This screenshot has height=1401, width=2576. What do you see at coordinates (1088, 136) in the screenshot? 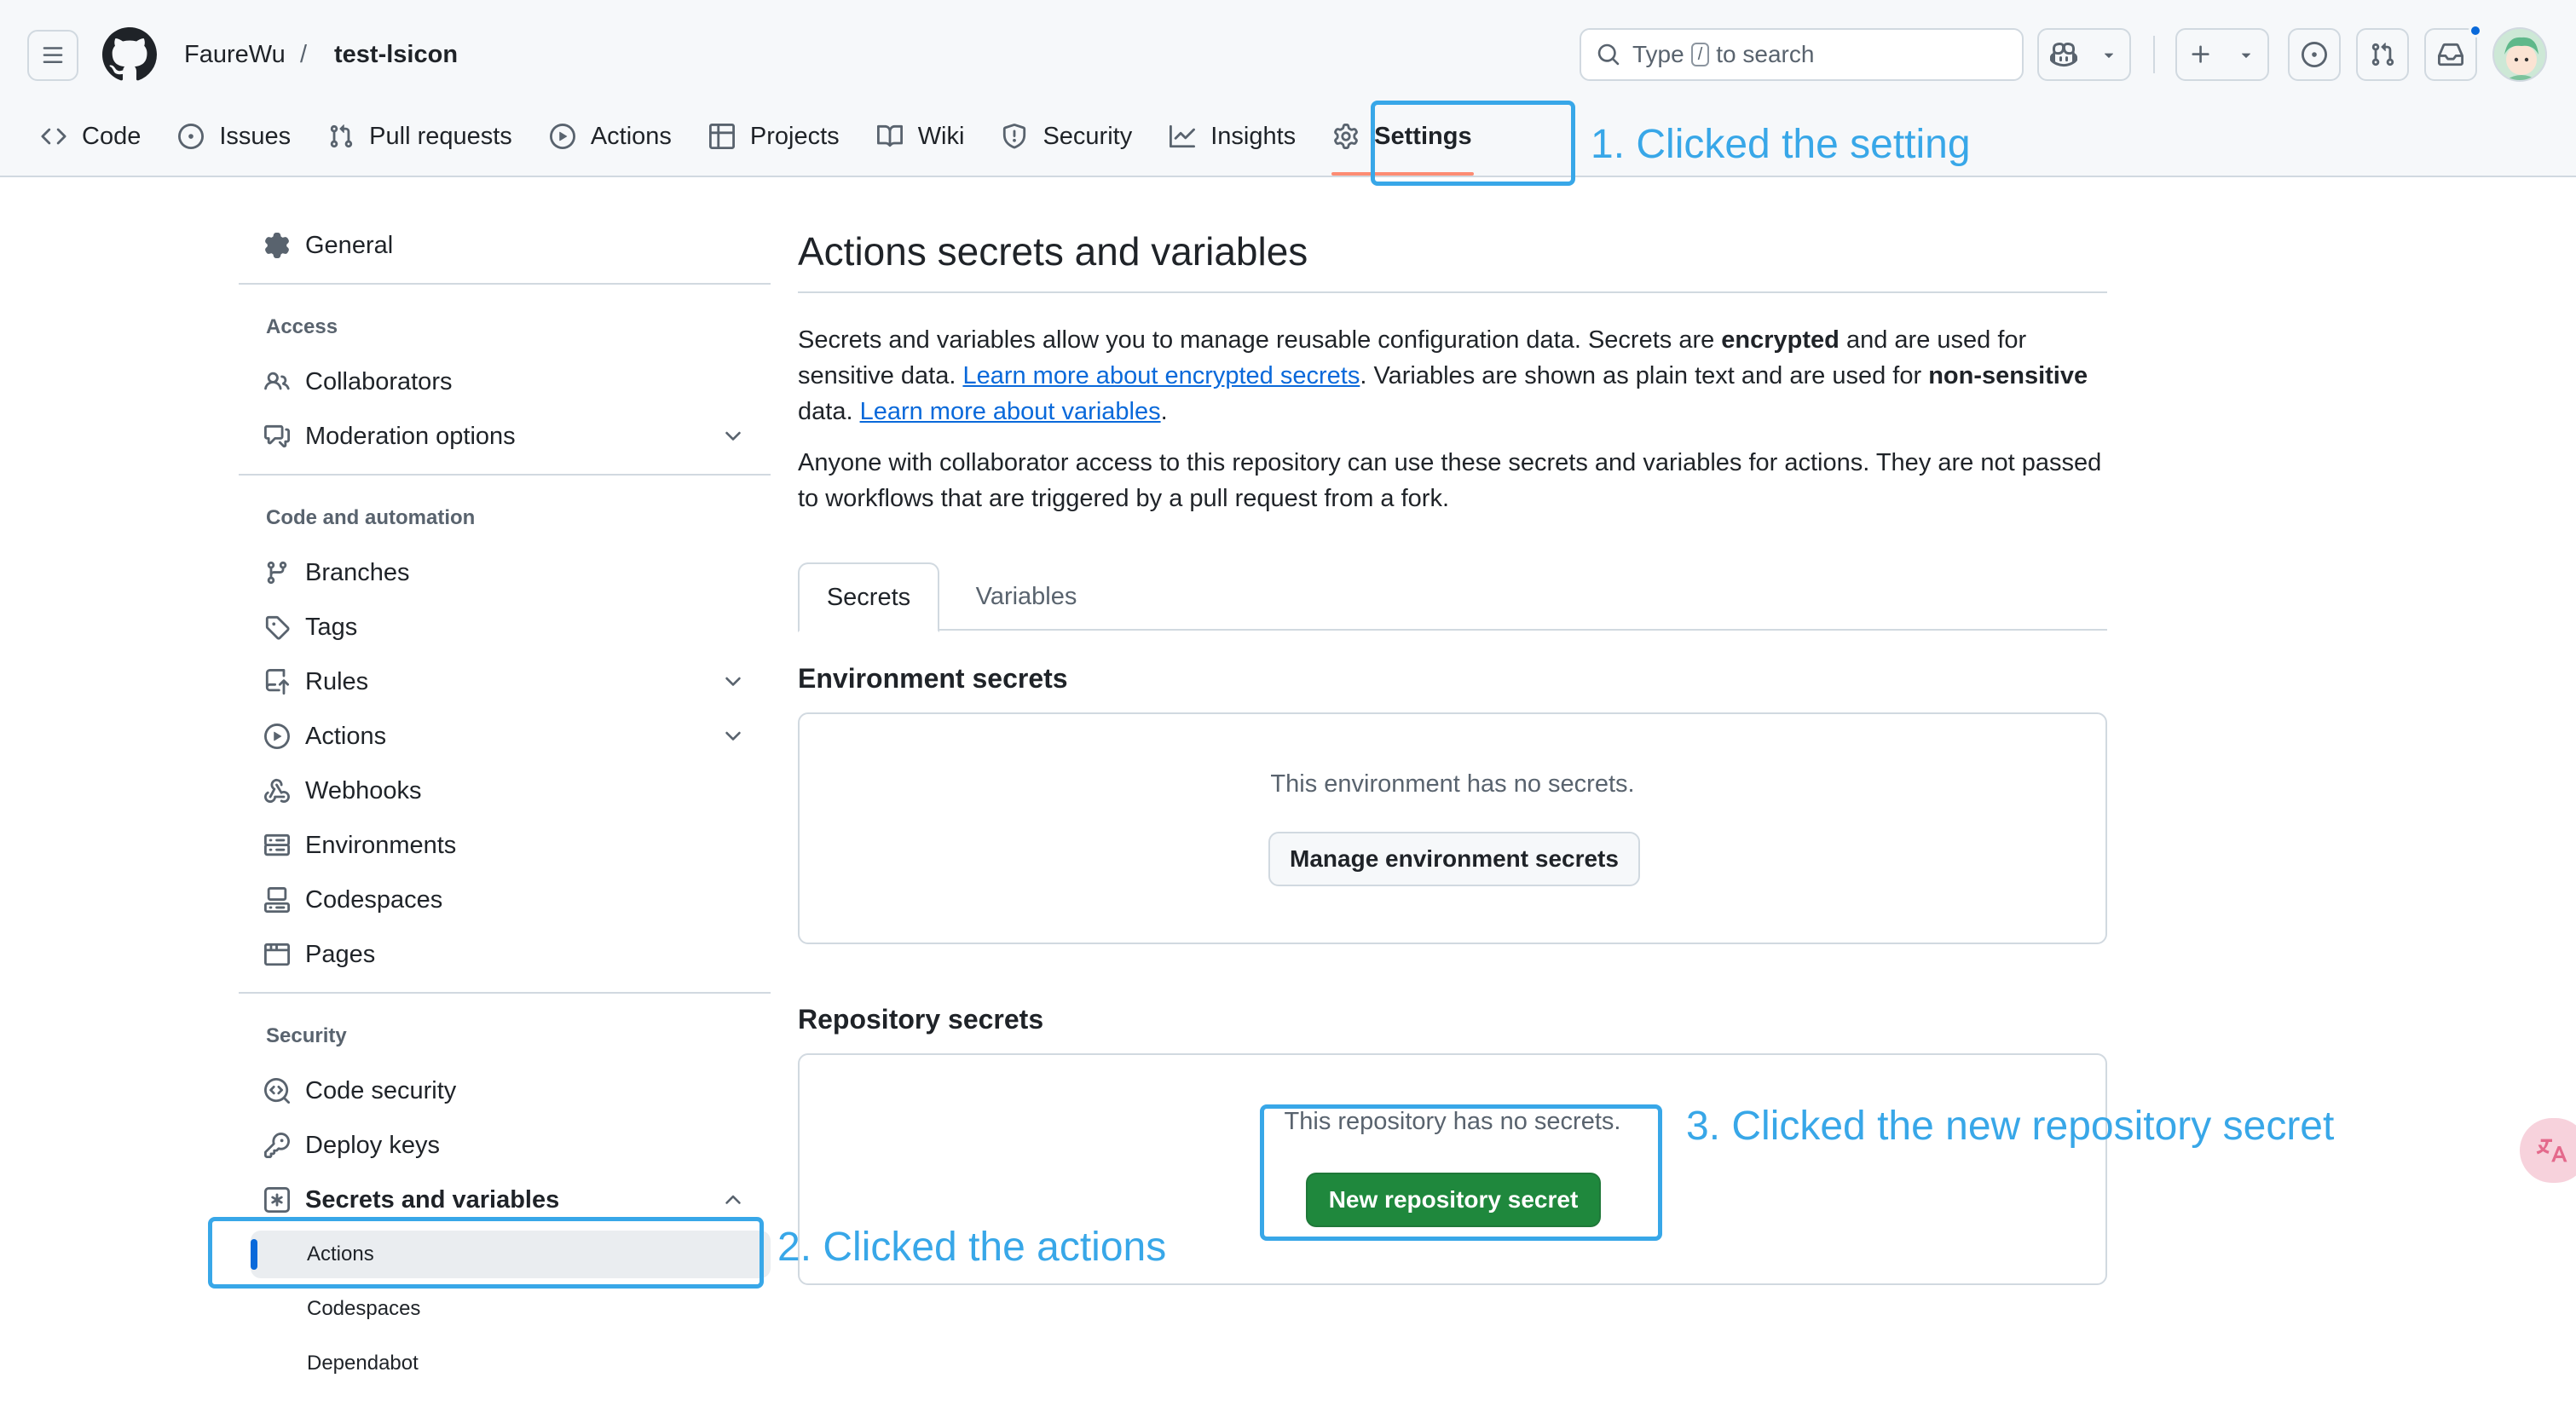
I see `tab-label: Security` at bounding box center [1088, 136].